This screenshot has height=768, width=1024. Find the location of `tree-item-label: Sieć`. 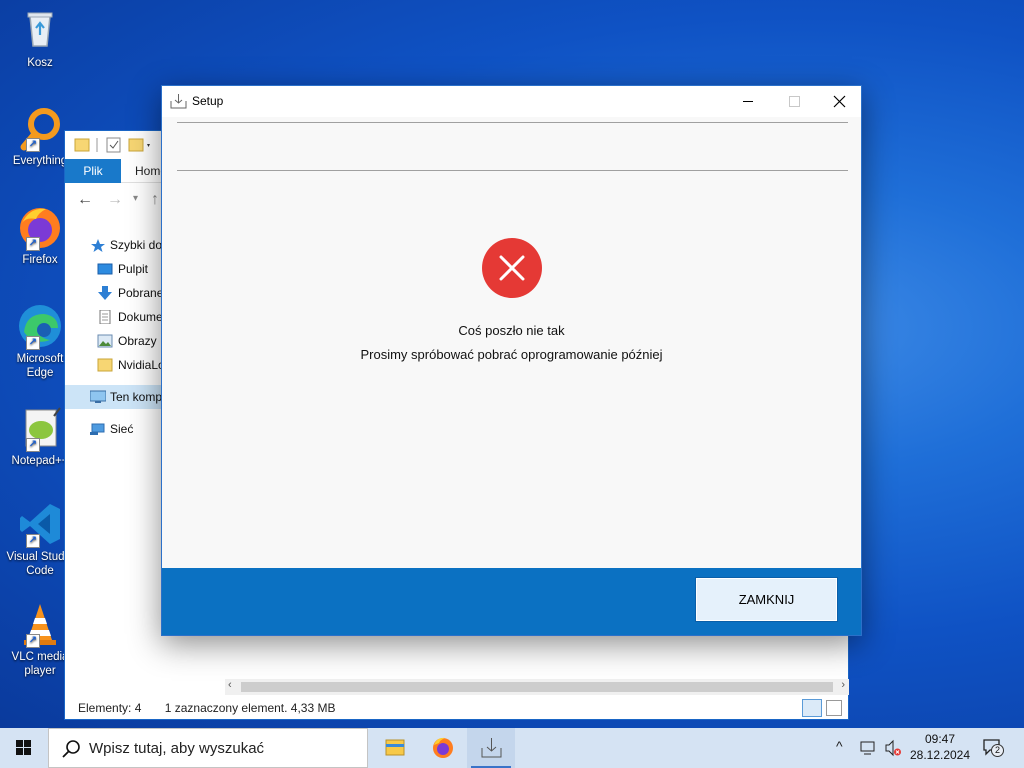

tree-item-label: Sieć is located at coordinates (122, 429).